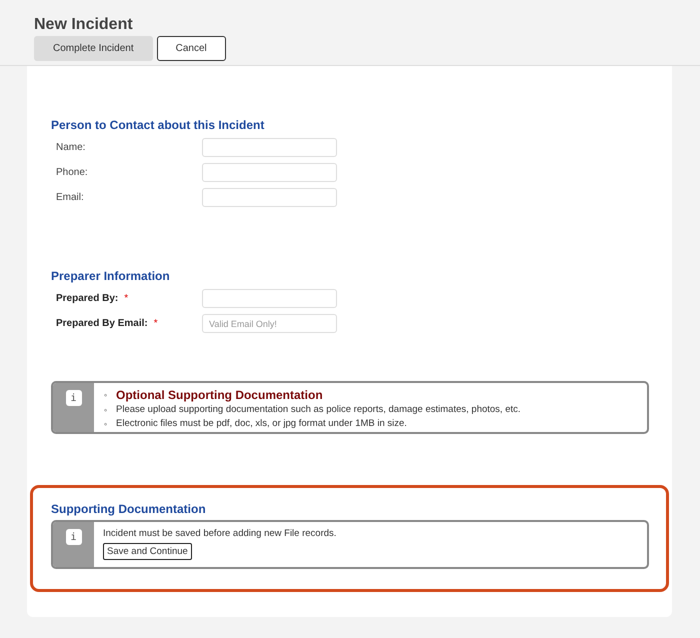 This screenshot has height=638, width=700. I want to click on page-title: New Incident, so click(84, 25).